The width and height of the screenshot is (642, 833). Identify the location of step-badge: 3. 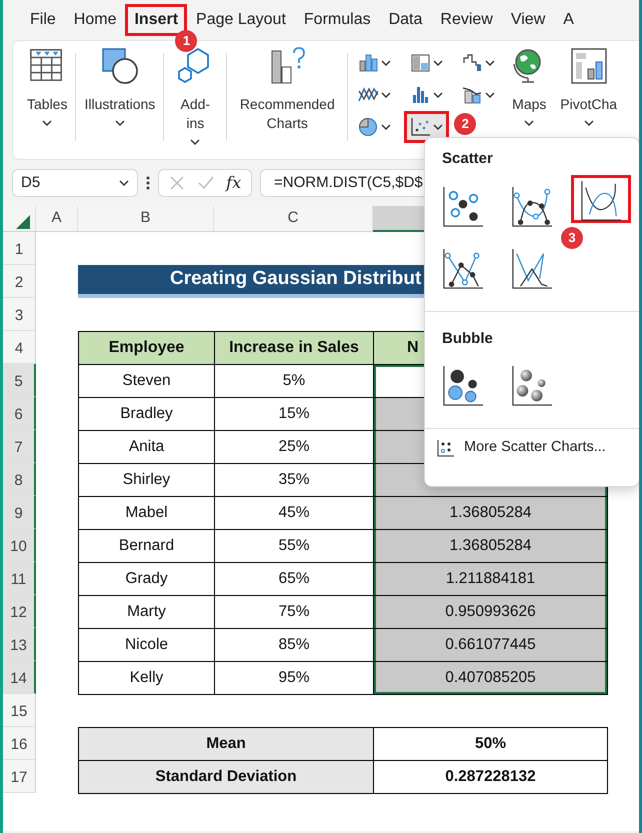
(572, 237).